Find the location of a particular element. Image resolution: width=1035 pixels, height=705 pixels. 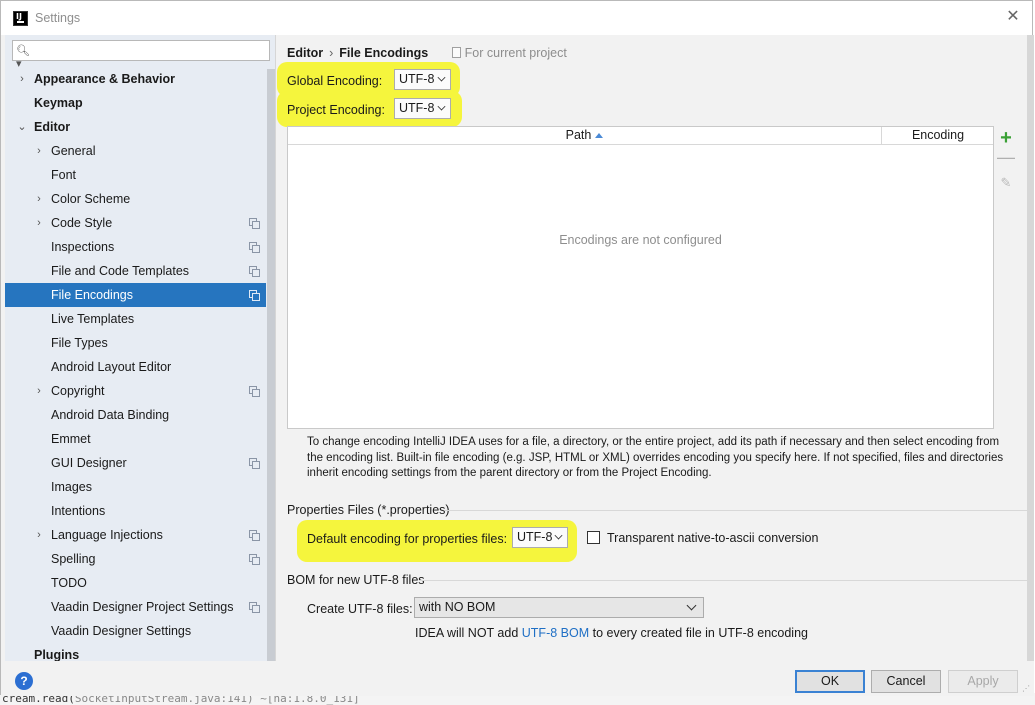

main-scrollbar-thumb is located at coordinates (1030, 348).